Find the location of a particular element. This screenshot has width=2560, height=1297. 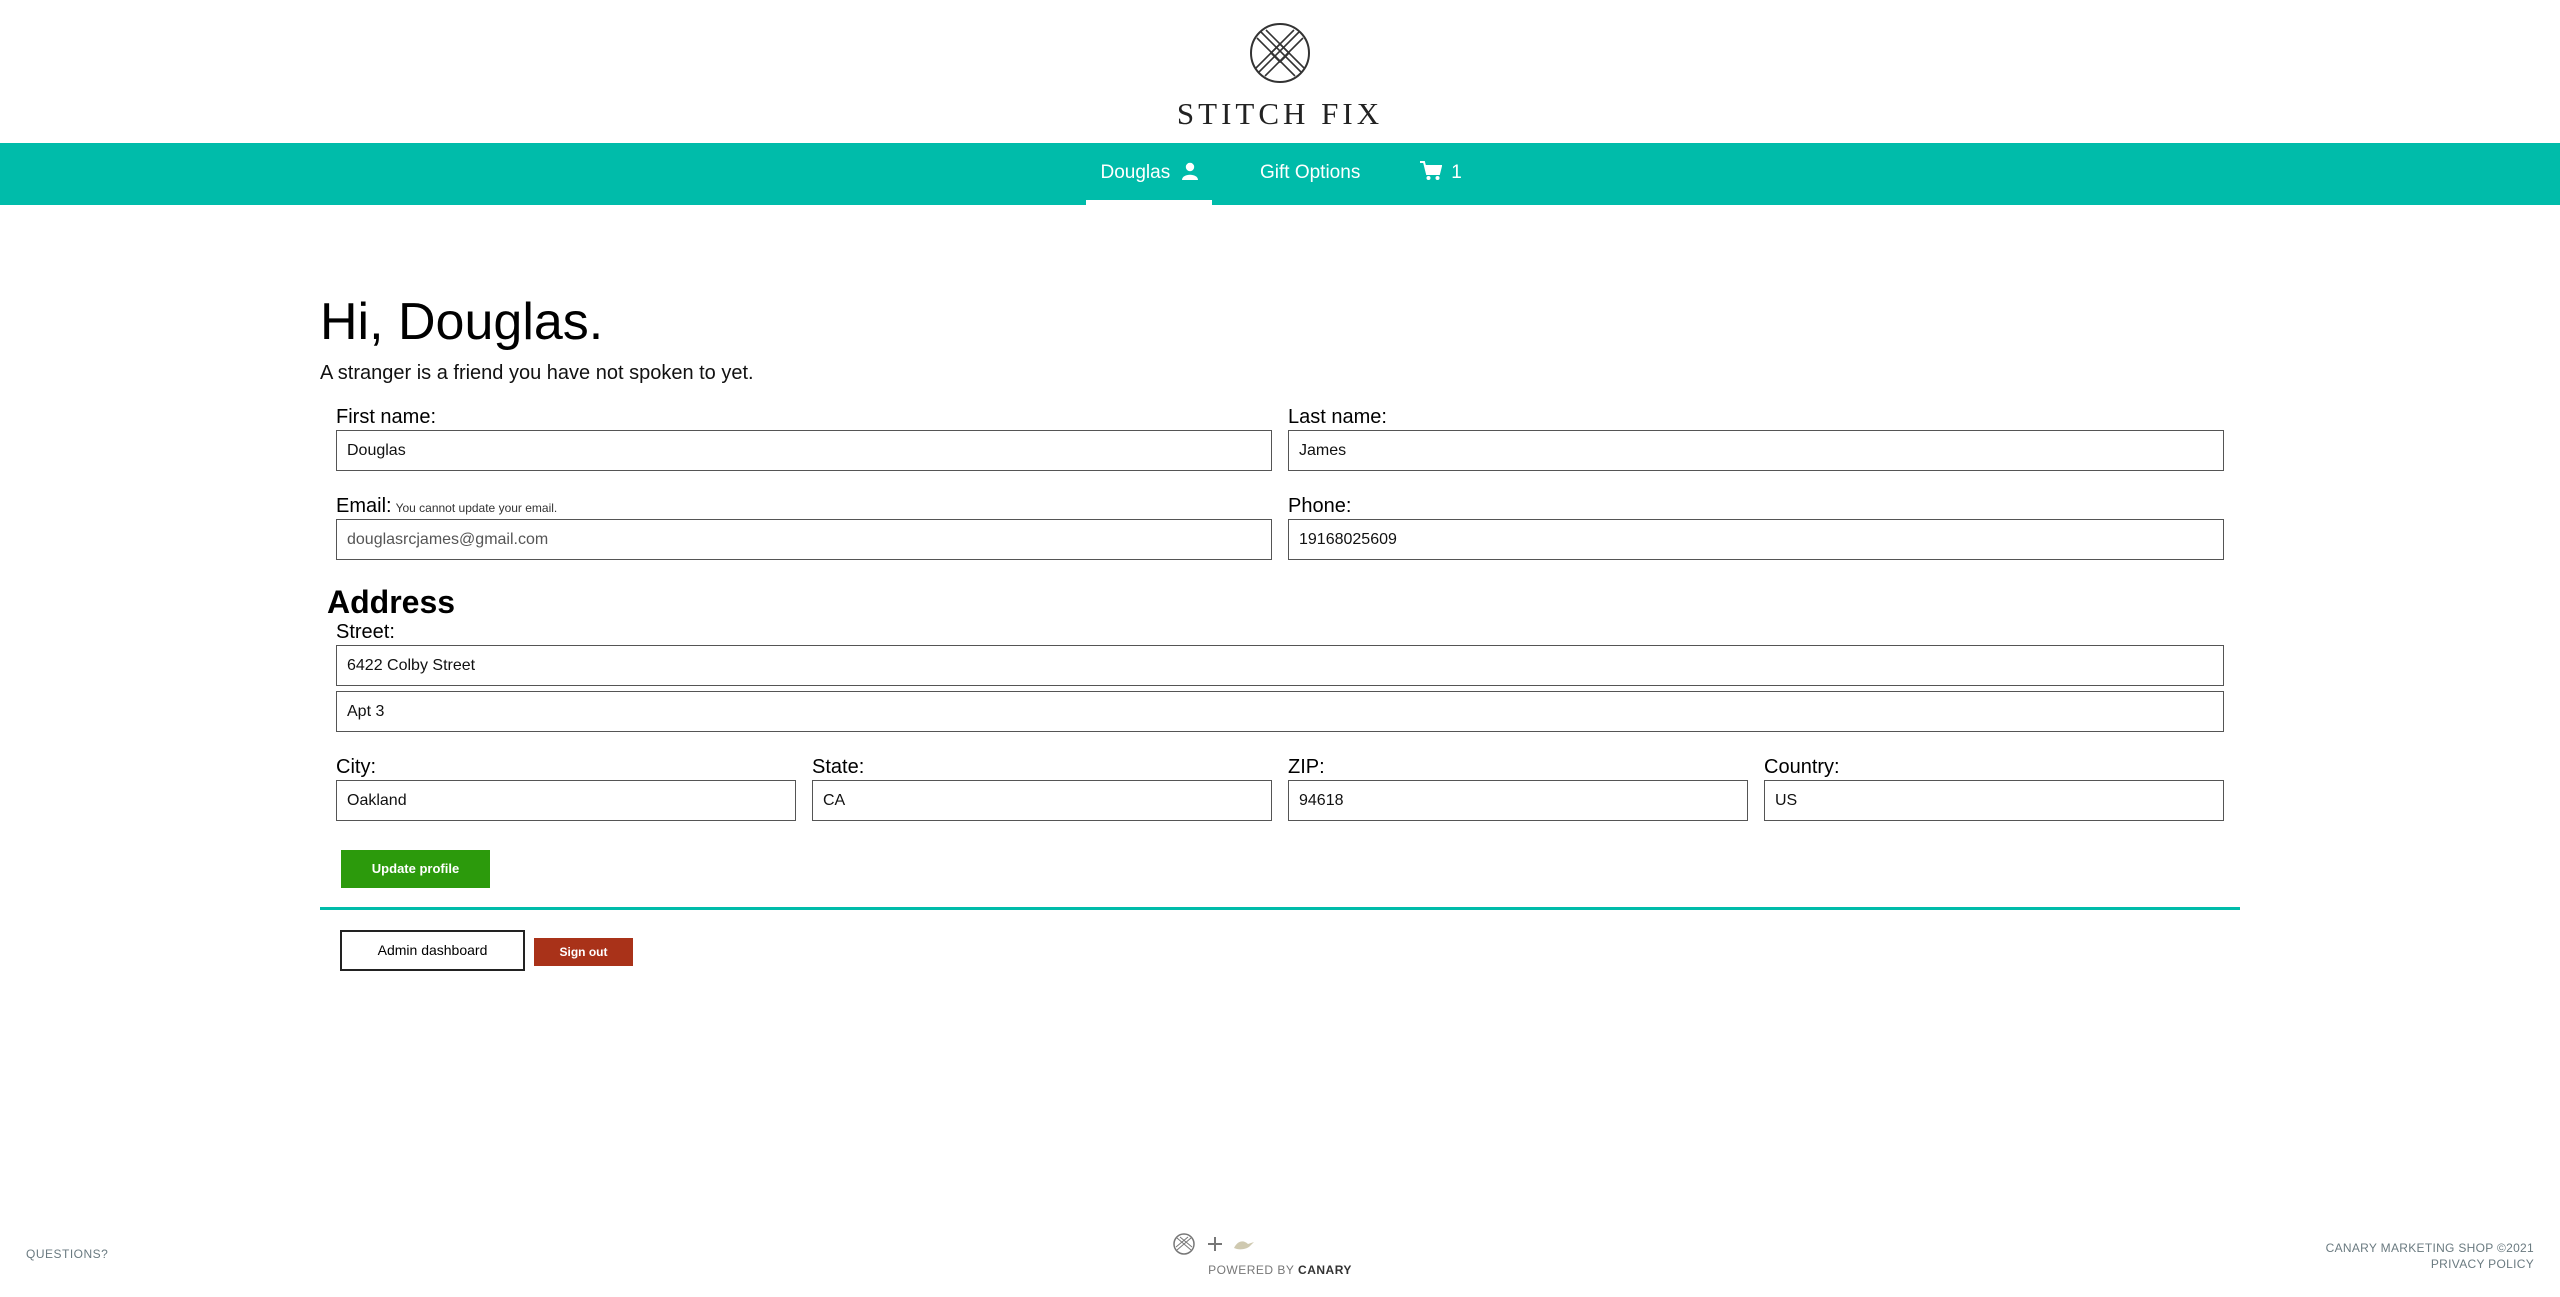

main-nav: Douglas Gift Options 1 is located at coordinates (1280, 174).